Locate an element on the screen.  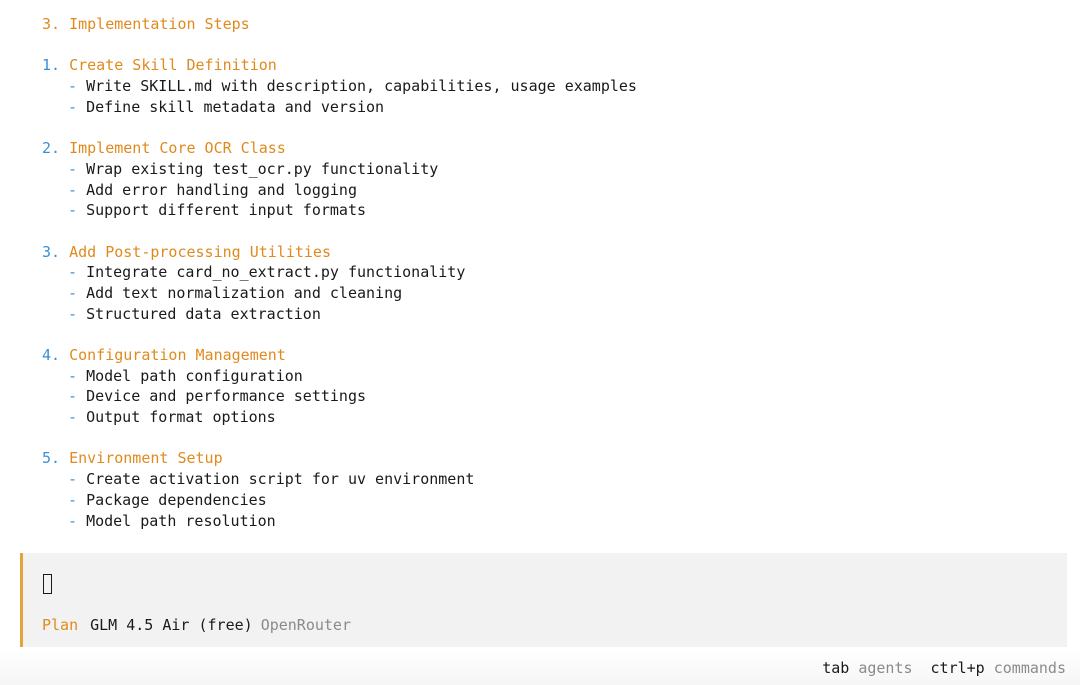
agent-mode-label: Plan is located at coordinates (60, 625).